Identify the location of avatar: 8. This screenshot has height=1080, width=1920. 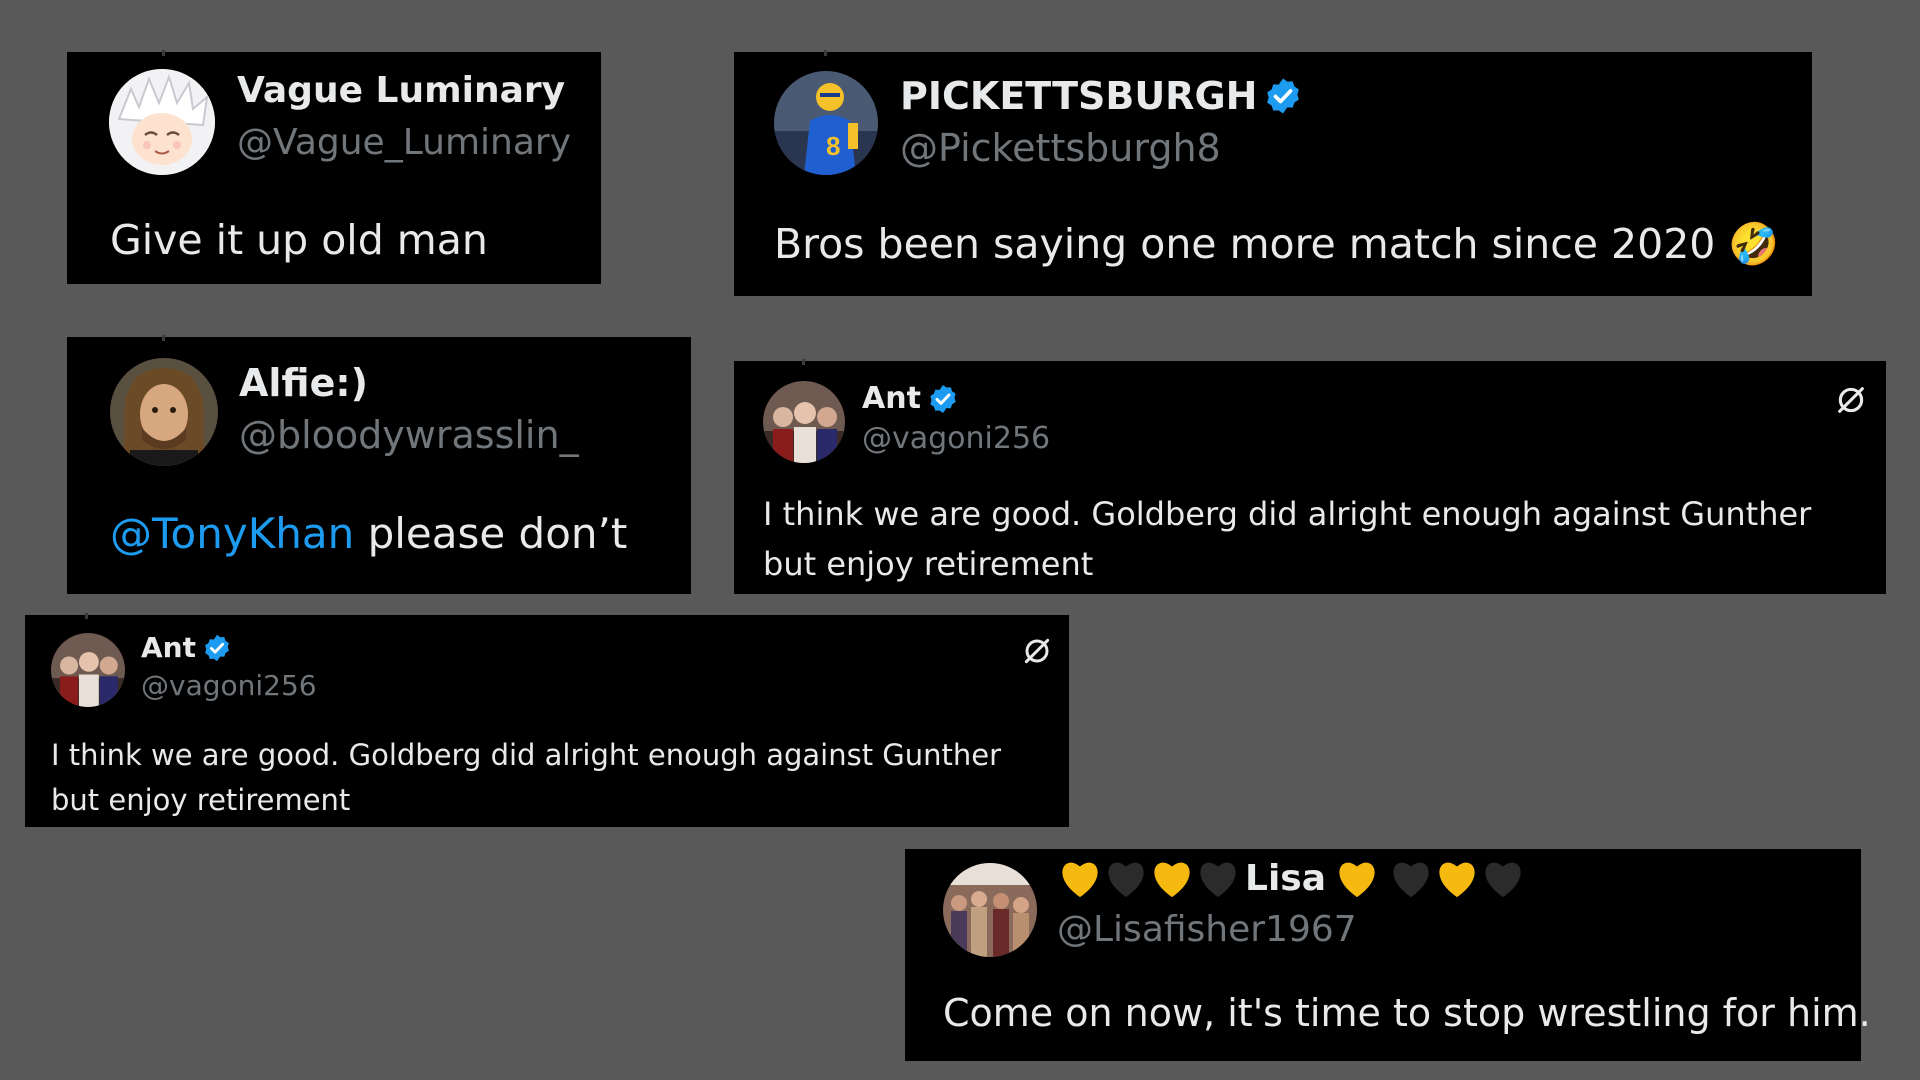
(826, 123).